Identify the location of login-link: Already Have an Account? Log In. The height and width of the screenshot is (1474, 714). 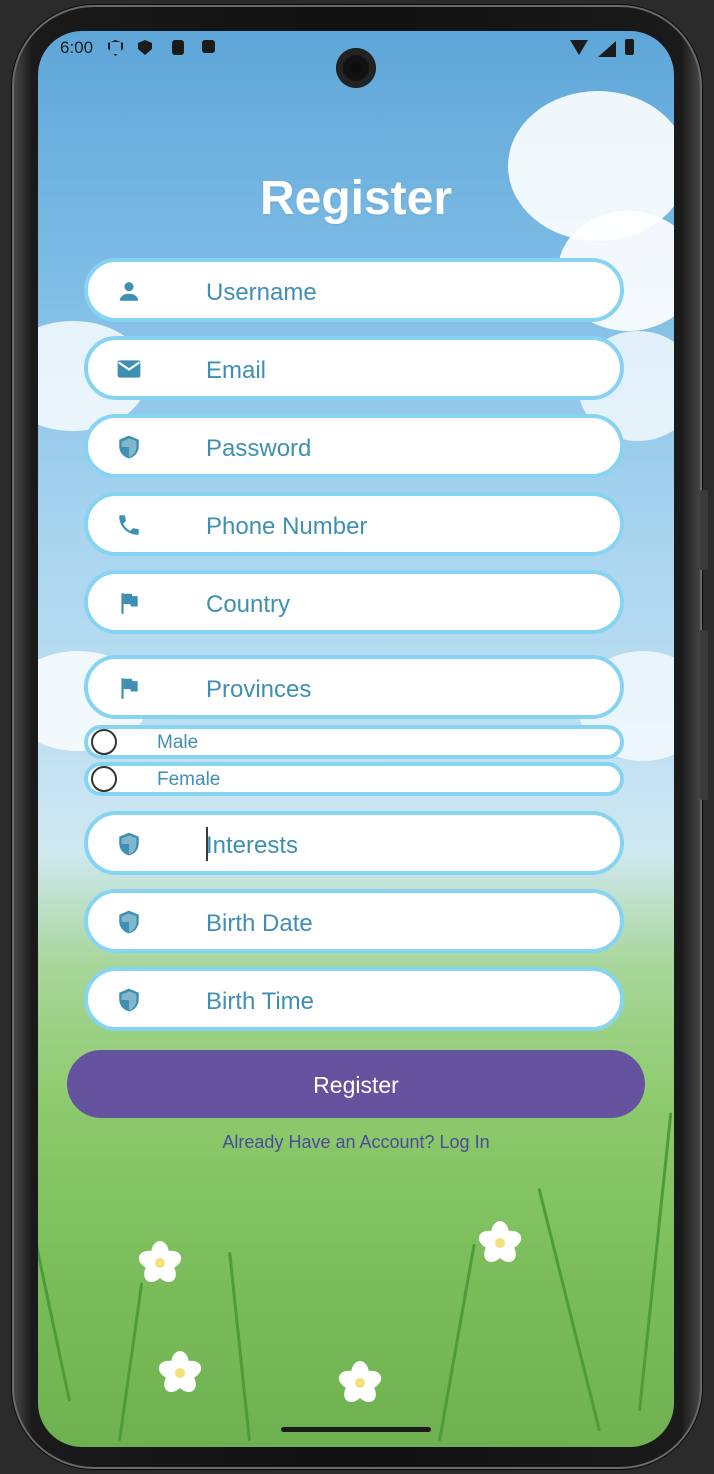
(356, 1142).